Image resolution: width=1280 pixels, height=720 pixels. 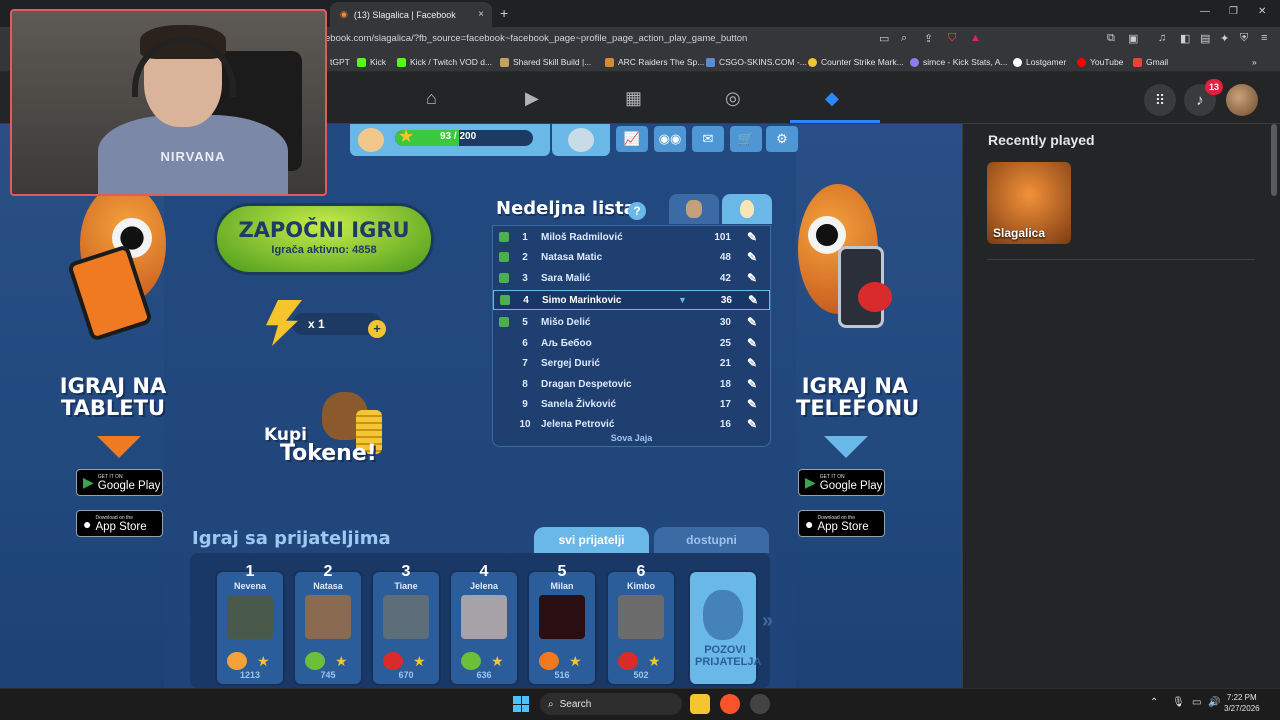 I want to click on microphone-icon: 🎙, so click(x=1178, y=702).